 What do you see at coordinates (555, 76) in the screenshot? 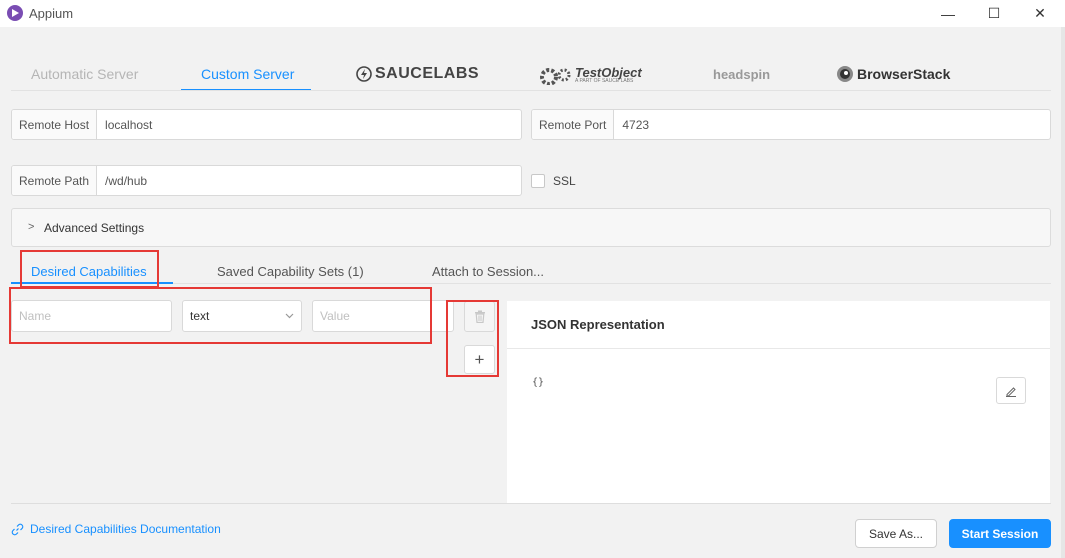
I see `gear-icon` at bounding box center [555, 76].